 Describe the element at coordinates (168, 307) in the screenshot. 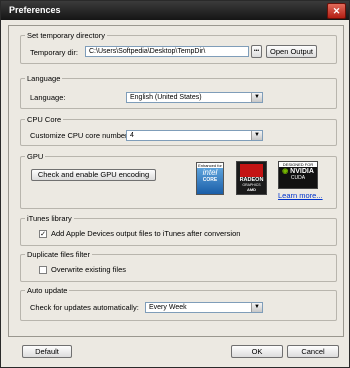

I see `update-frequency-value: Every Week` at that location.